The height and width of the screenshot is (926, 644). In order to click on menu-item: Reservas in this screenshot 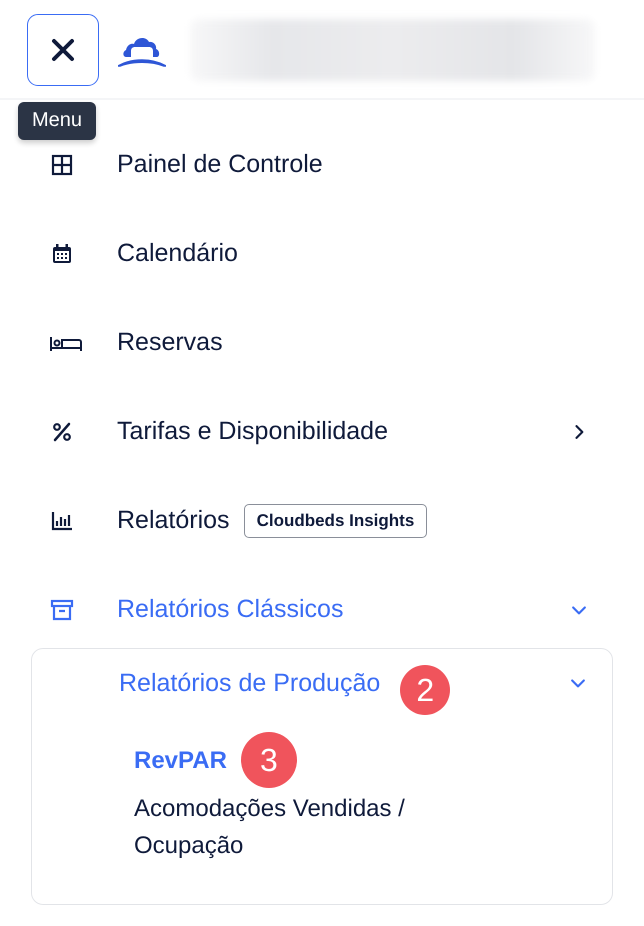, I will do `click(170, 342)`.